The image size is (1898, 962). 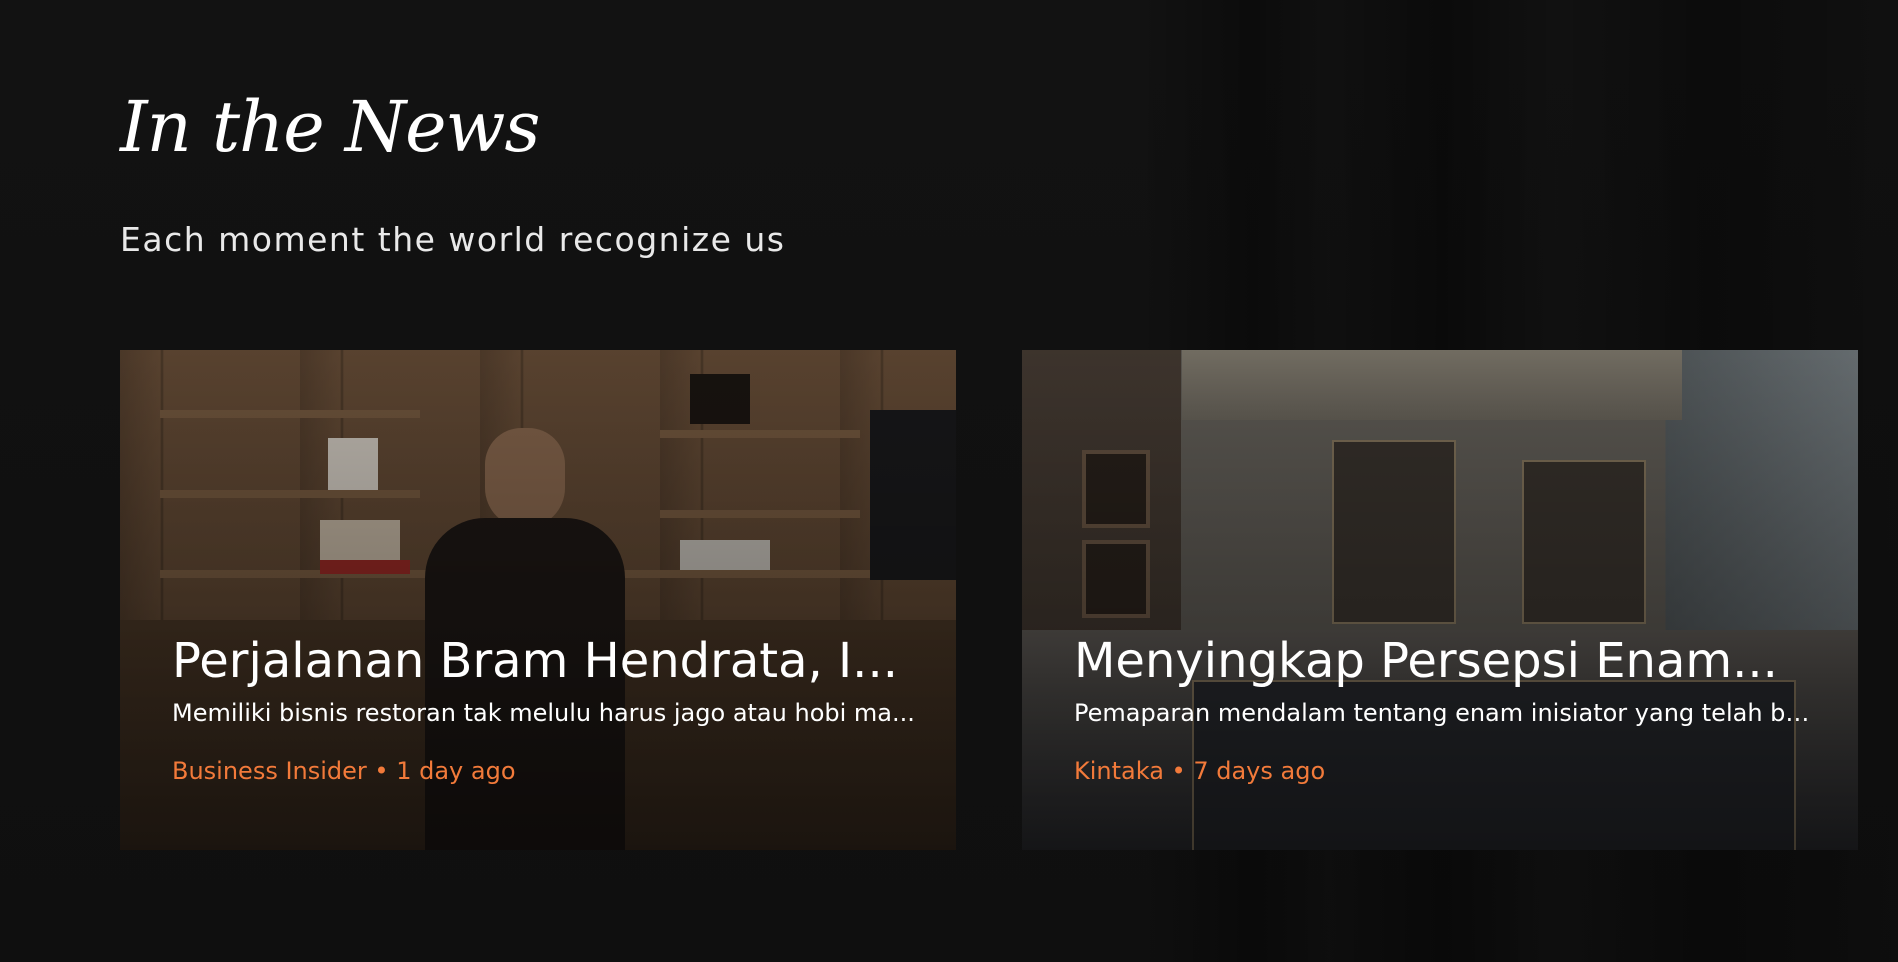 What do you see at coordinates (344, 771) in the screenshot?
I see `article-meta: Business Insider • 1 day ago` at bounding box center [344, 771].